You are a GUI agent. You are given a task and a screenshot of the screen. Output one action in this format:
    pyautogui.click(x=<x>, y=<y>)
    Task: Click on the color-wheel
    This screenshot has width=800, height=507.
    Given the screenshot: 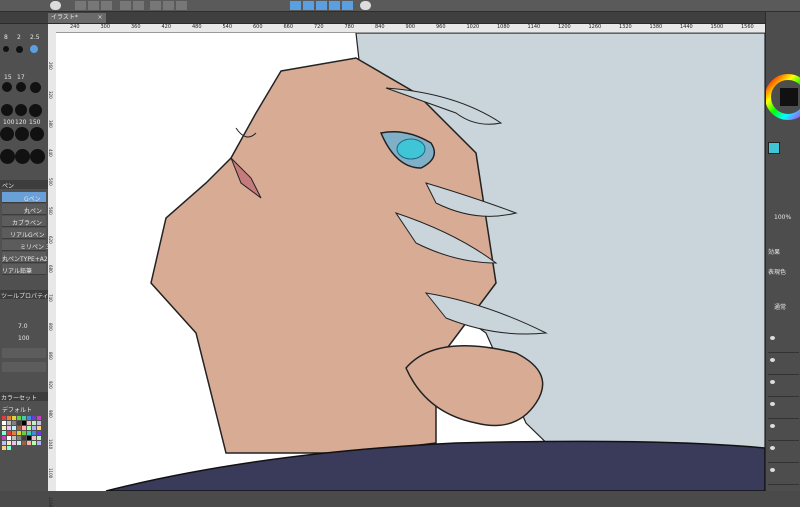 What is the action you would take?
    pyautogui.click(x=783, y=102)
    